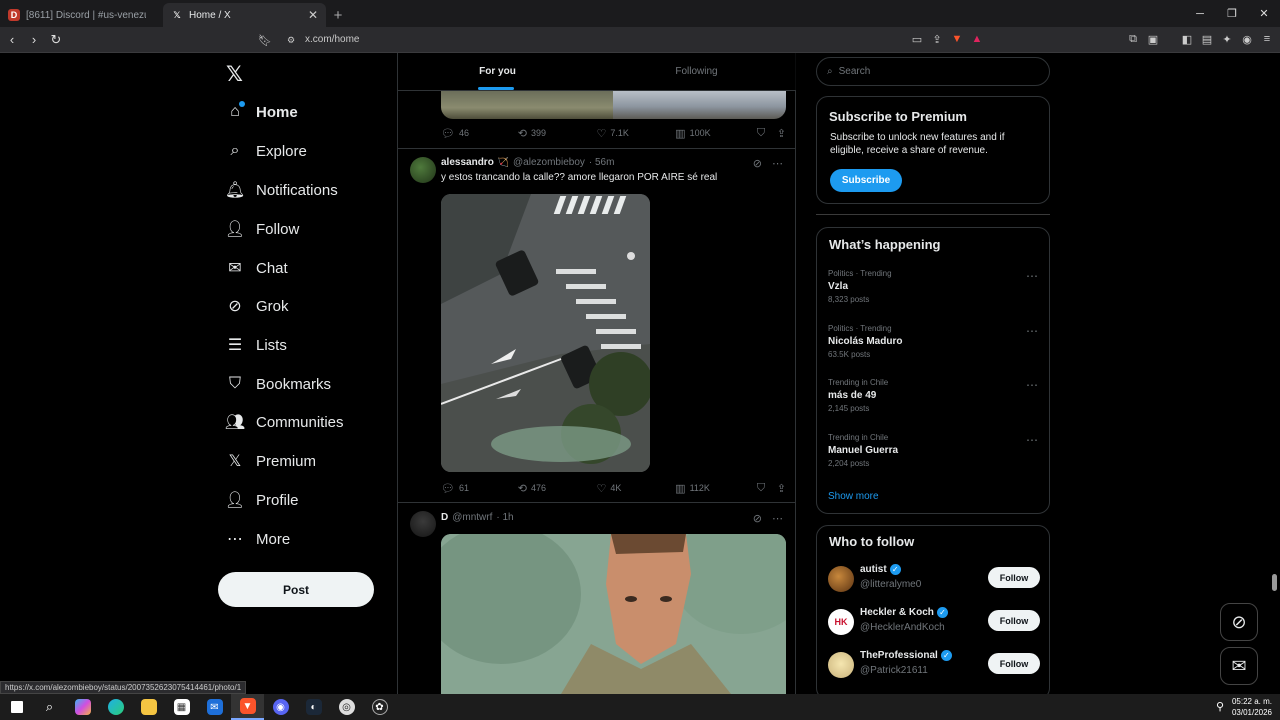 The width and height of the screenshot is (1280, 720). I want to click on x-logo-icon: 𝕏, so click(234, 74).